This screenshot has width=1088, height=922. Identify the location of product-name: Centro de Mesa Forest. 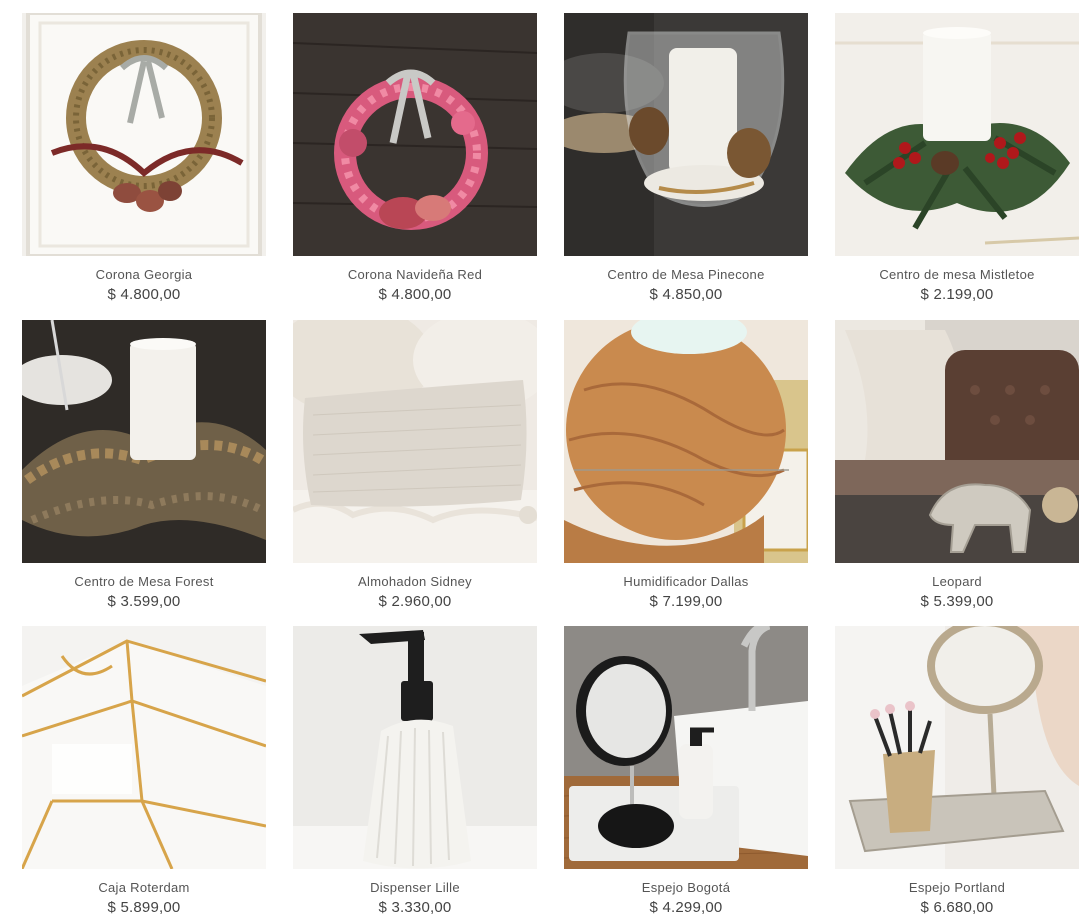
(144, 582).